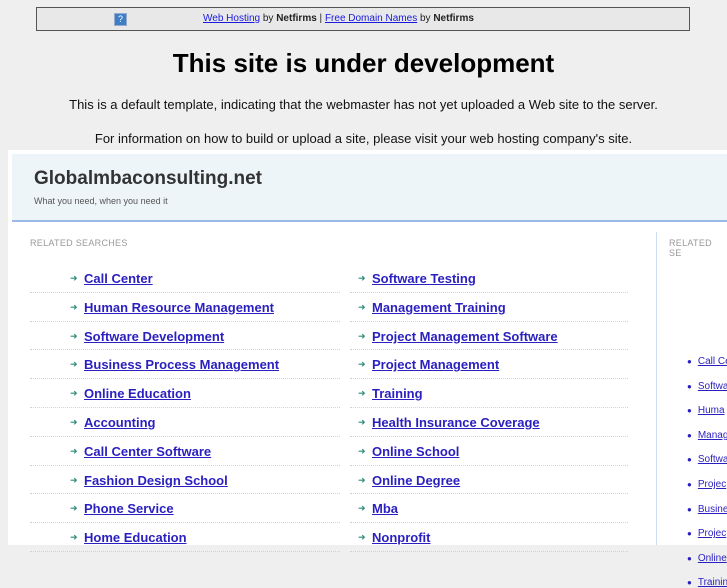 This screenshot has height=588, width=727. I want to click on related-search-link: Mba, so click(385, 508).